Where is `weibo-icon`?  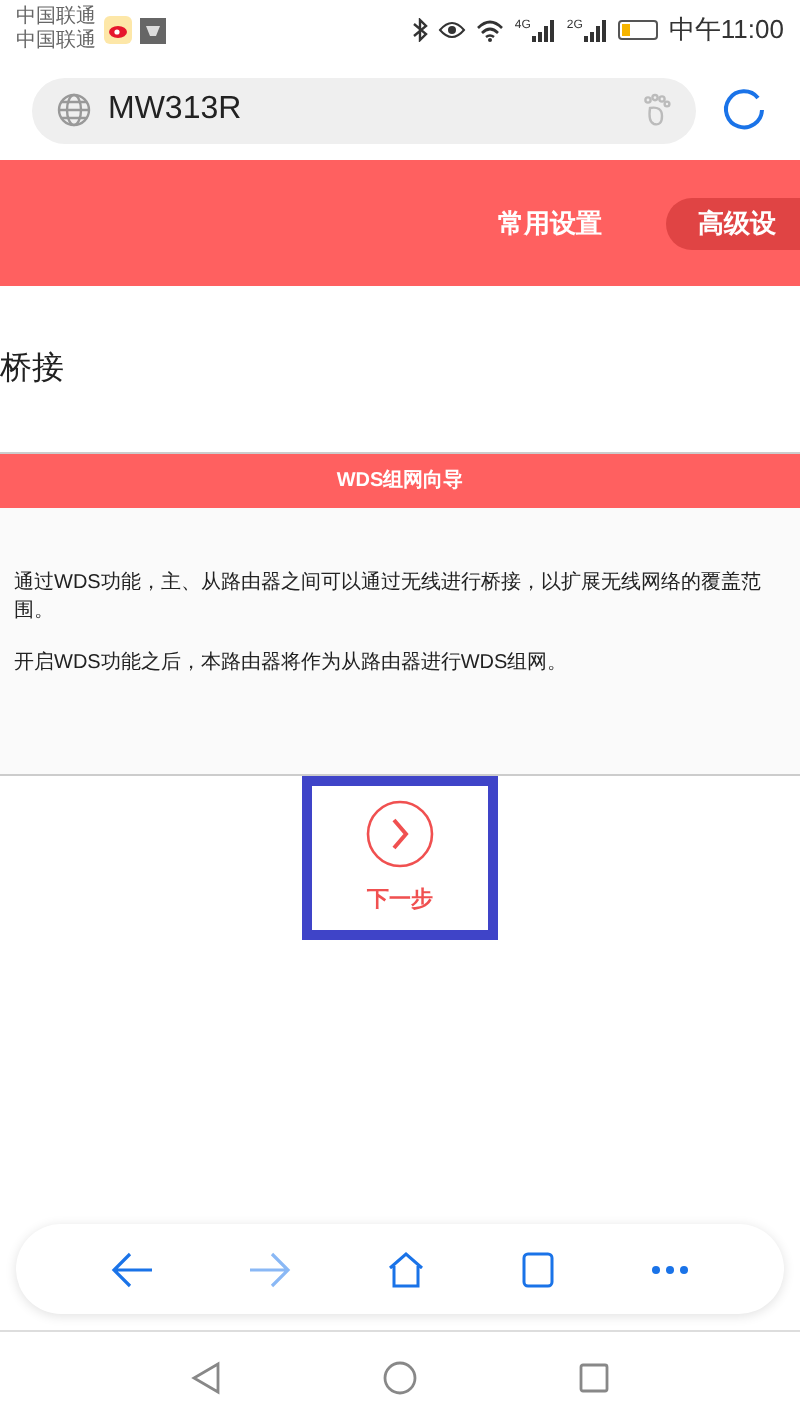 weibo-icon is located at coordinates (118, 30).